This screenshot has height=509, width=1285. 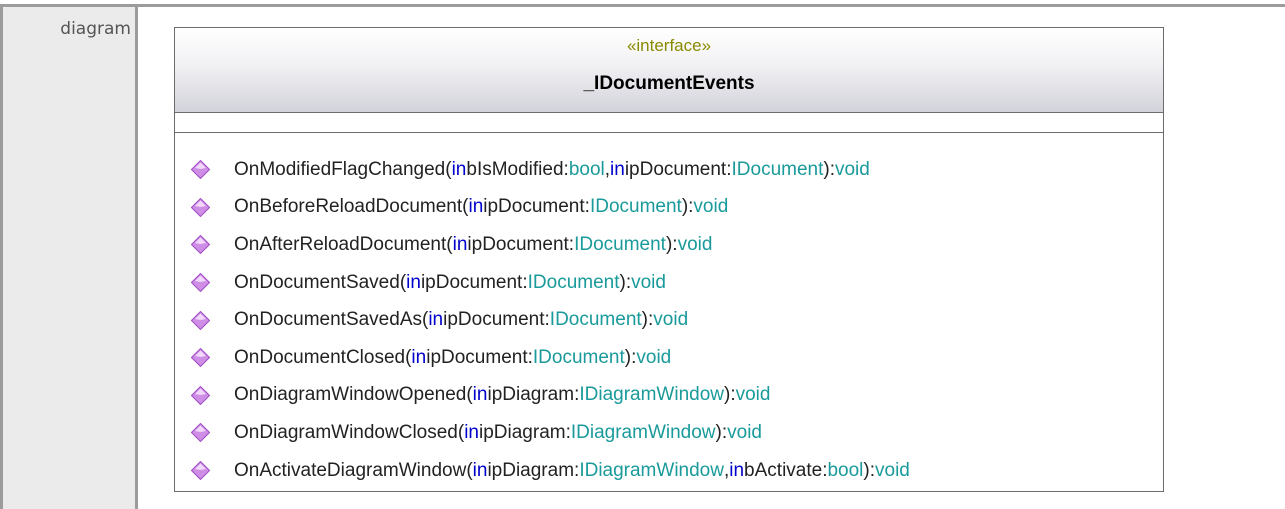 What do you see at coordinates (669, 70) in the screenshot?
I see `uml-interface-header: «interface» _IDocumentEvents` at bounding box center [669, 70].